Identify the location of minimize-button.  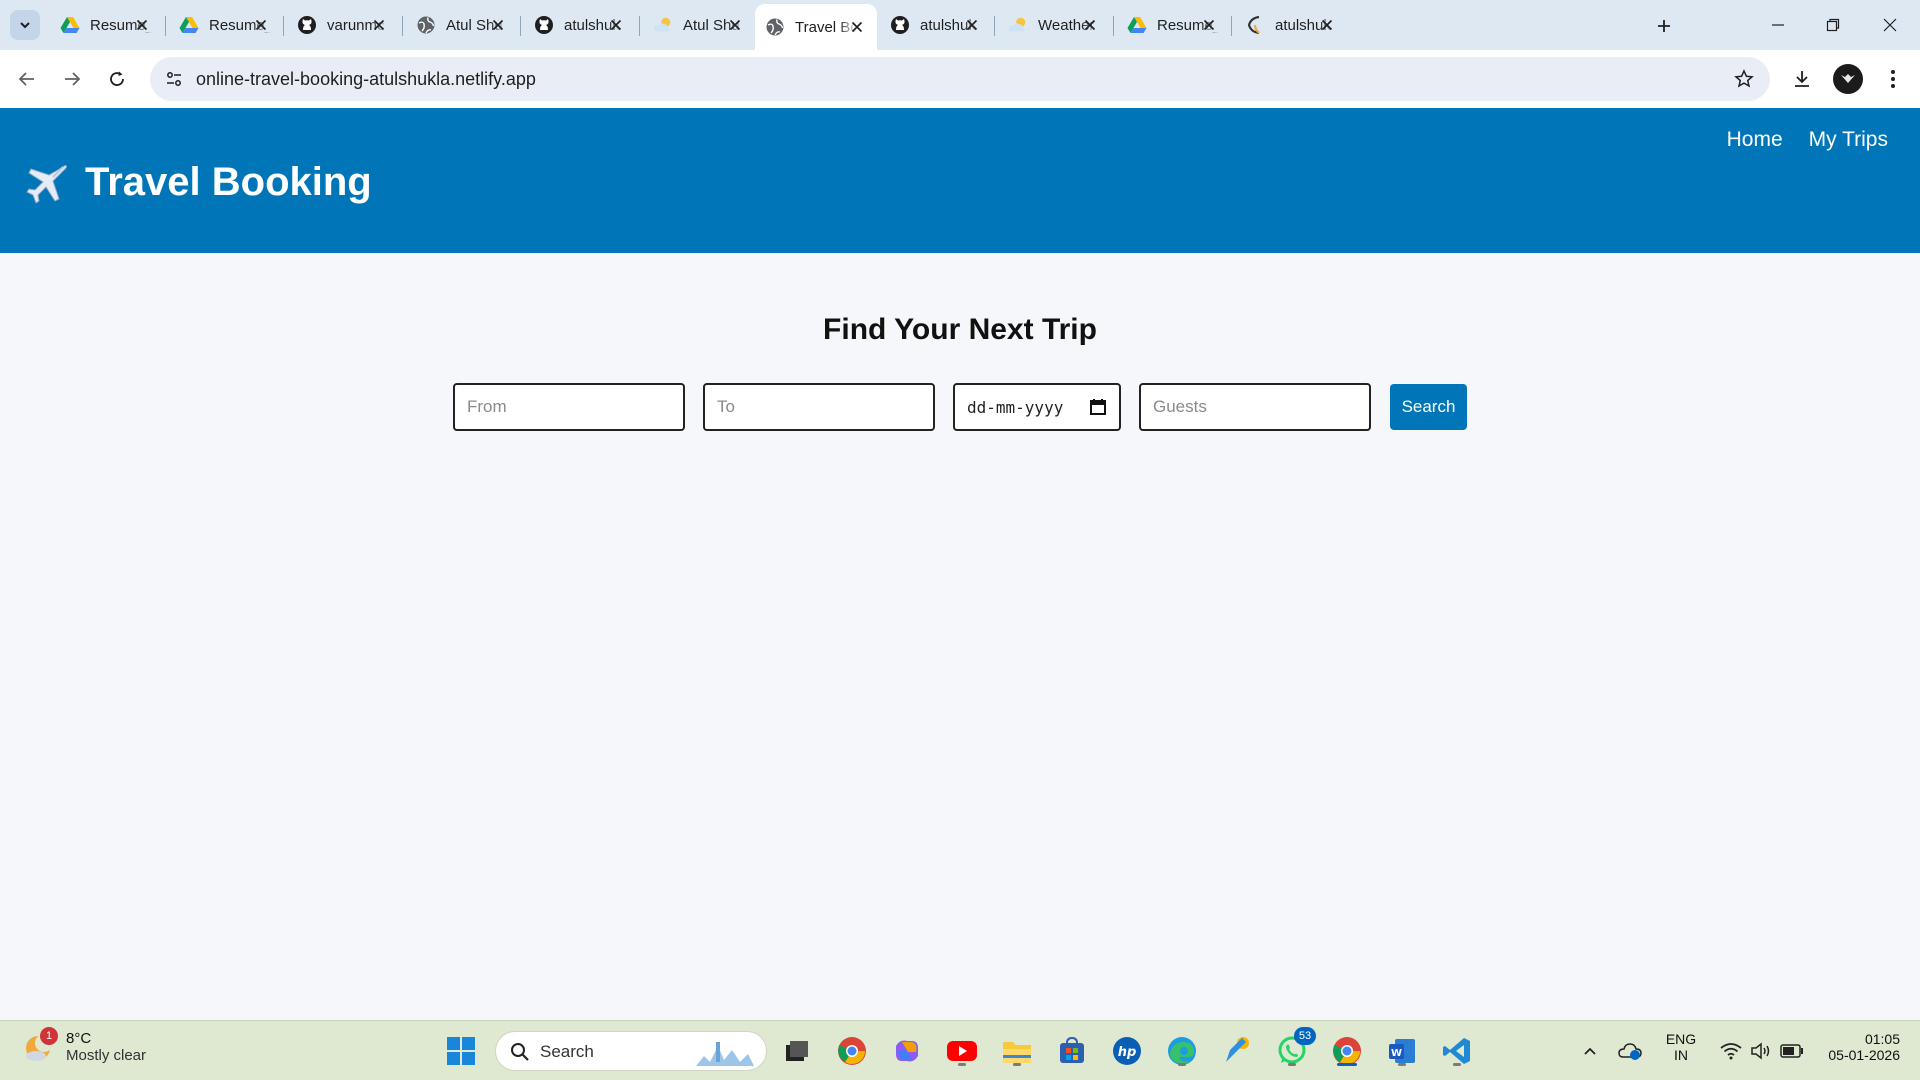
(1778, 25).